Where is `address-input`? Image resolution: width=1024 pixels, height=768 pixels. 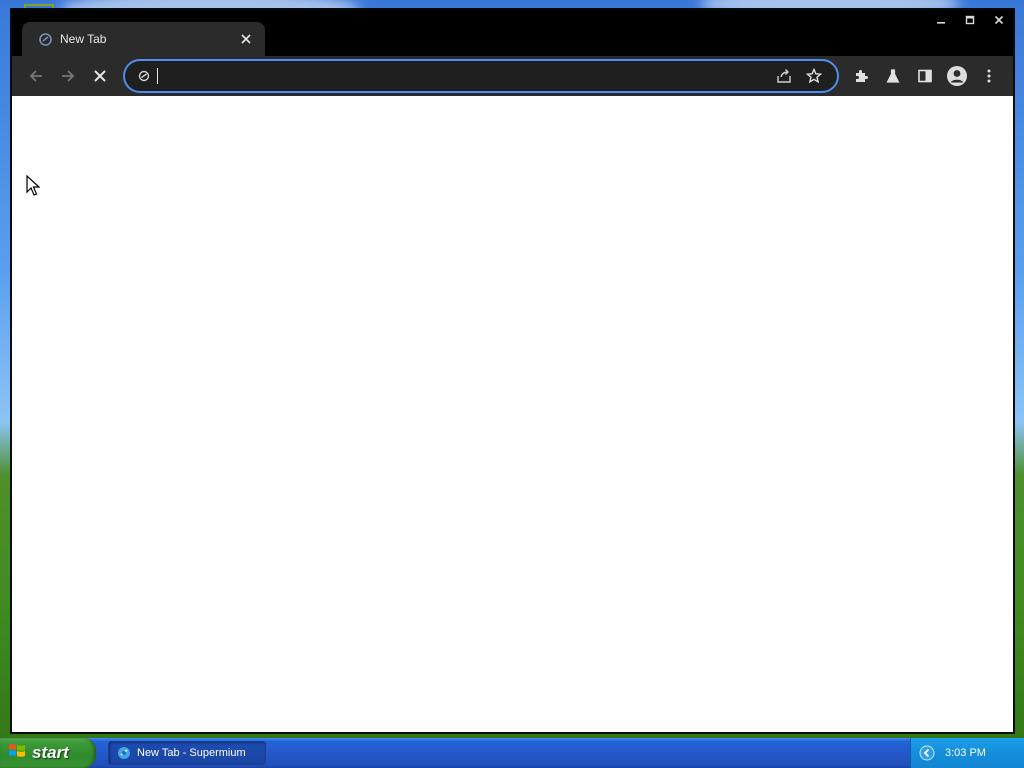 address-input is located at coordinates (464, 76).